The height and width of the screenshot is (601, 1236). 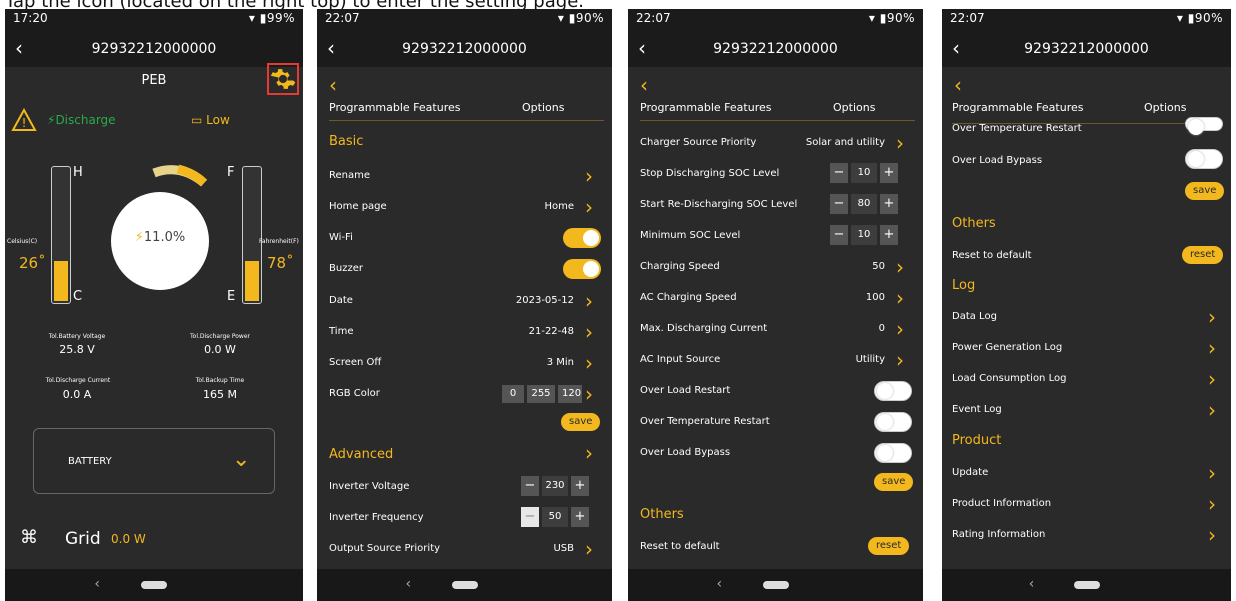 I want to click on rgb-red-field: 0, so click(x=513, y=394).